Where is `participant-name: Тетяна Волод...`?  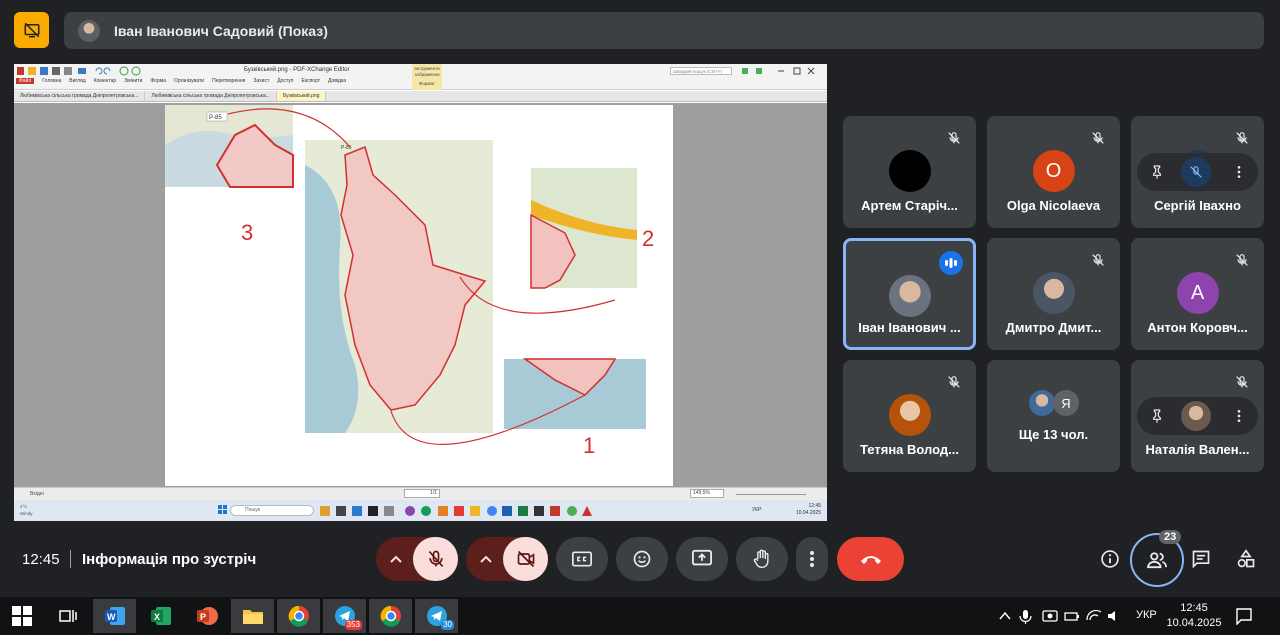
participant-name: Тетяна Волод... is located at coordinates (909, 449).